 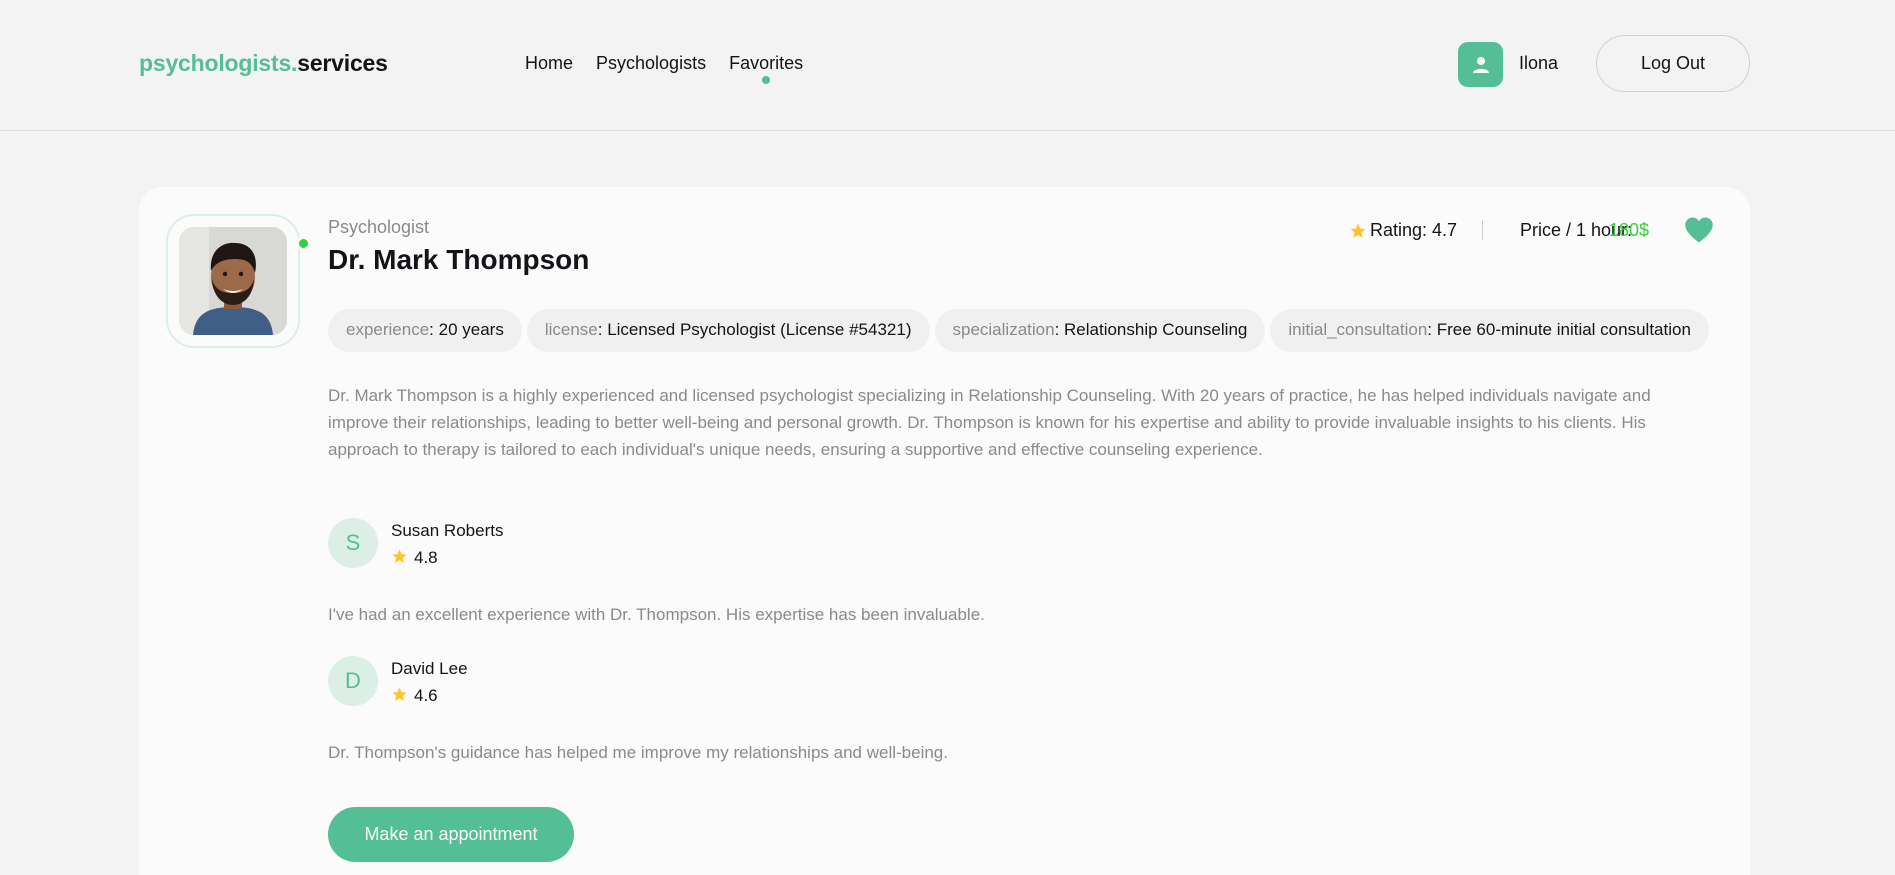 I want to click on reviewer-avatar: S, so click(x=353, y=543).